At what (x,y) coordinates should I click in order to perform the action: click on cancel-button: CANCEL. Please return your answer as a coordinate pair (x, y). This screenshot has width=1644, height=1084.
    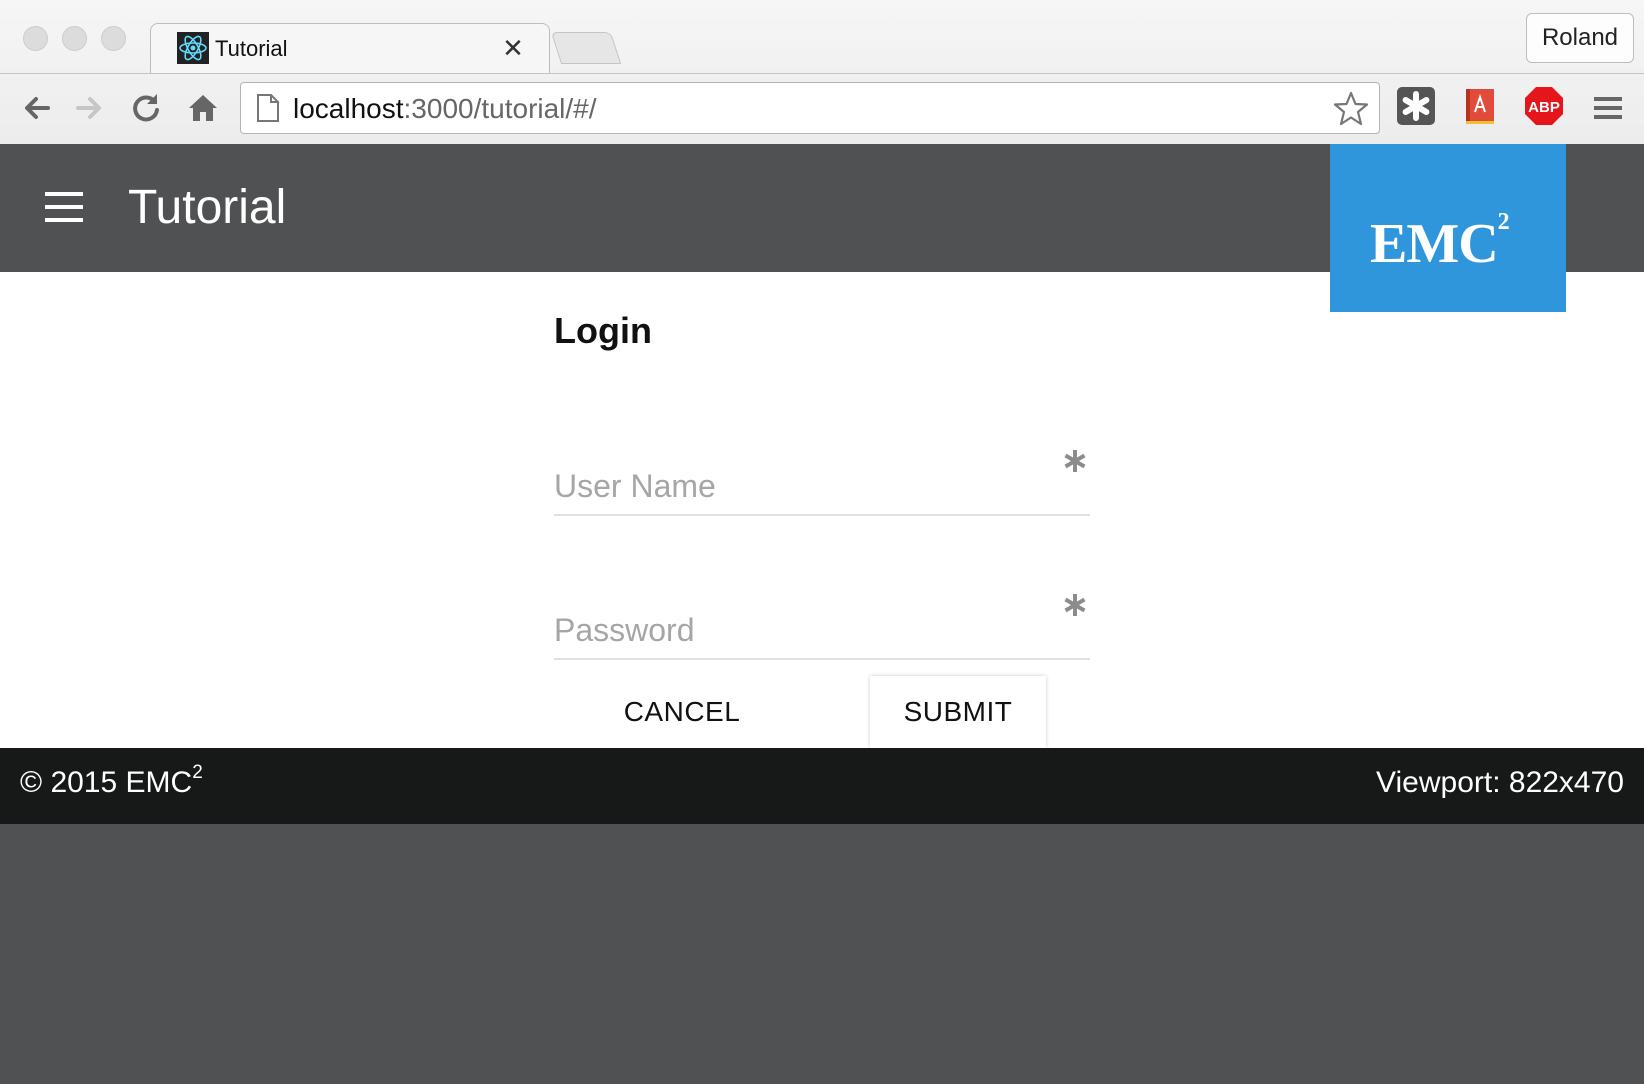
    Looking at the image, I should click on (682, 712).